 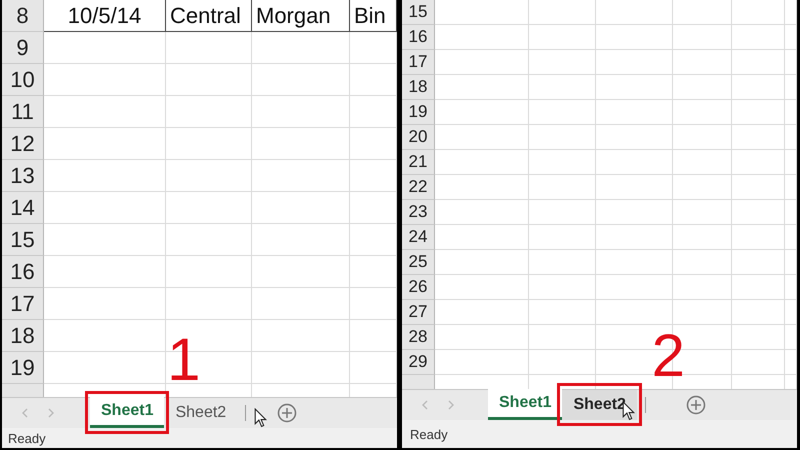 I want to click on step-number: 2, so click(x=668, y=356).